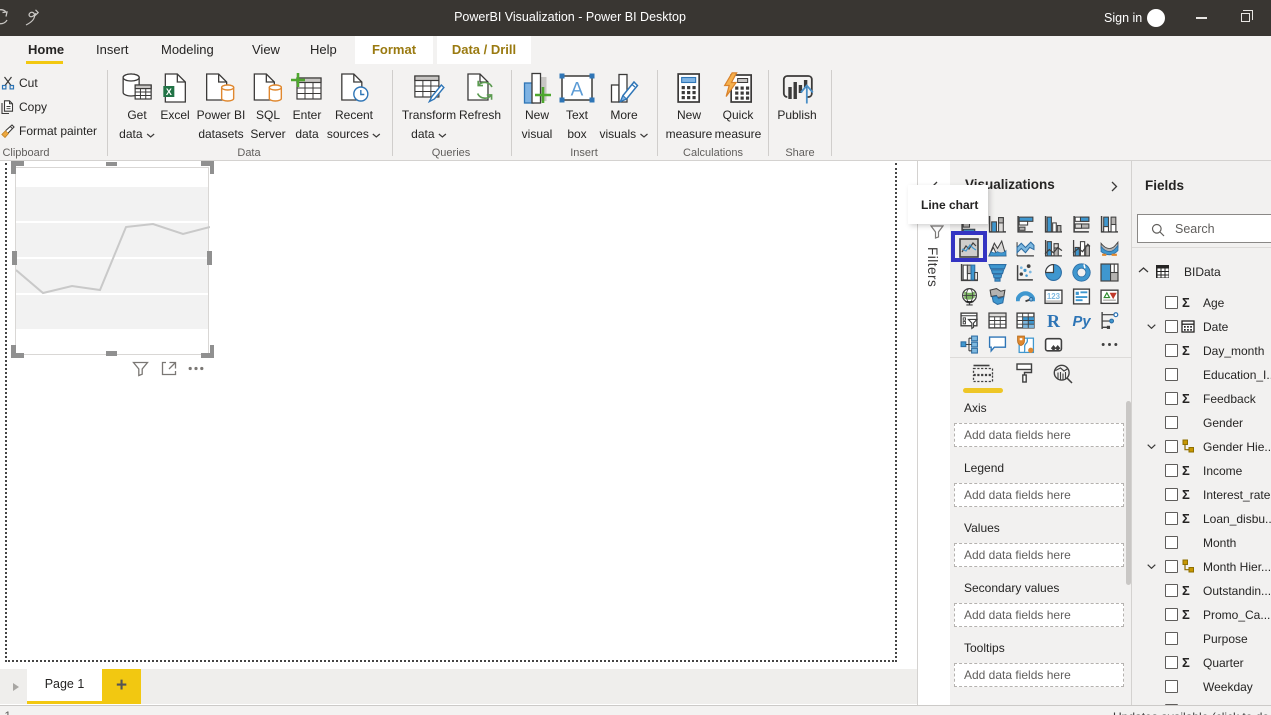  Describe the element at coordinates (1081, 322) in the screenshot. I see `svg-text: Py` at that location.